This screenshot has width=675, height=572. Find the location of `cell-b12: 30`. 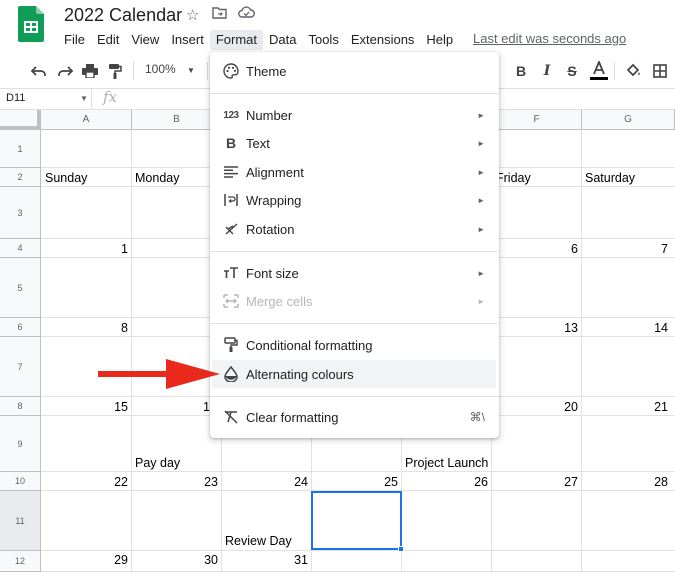

cell-b12: 30 is located at coordinates (175, 560).